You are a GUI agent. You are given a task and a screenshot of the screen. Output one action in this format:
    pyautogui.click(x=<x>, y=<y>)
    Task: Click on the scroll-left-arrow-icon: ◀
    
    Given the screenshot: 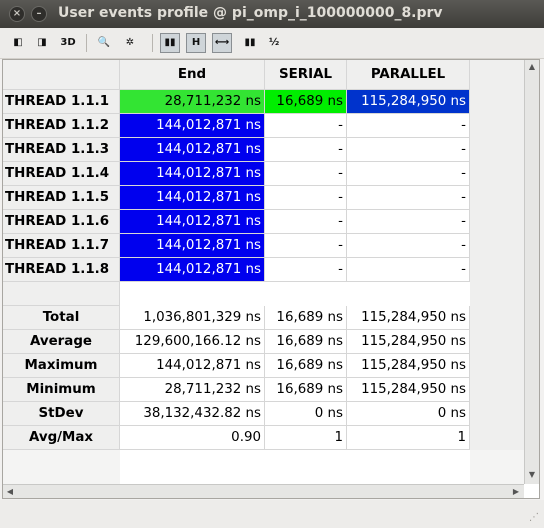 What is the action you would take?
    pyautogui.click(x=10, y=491)
    